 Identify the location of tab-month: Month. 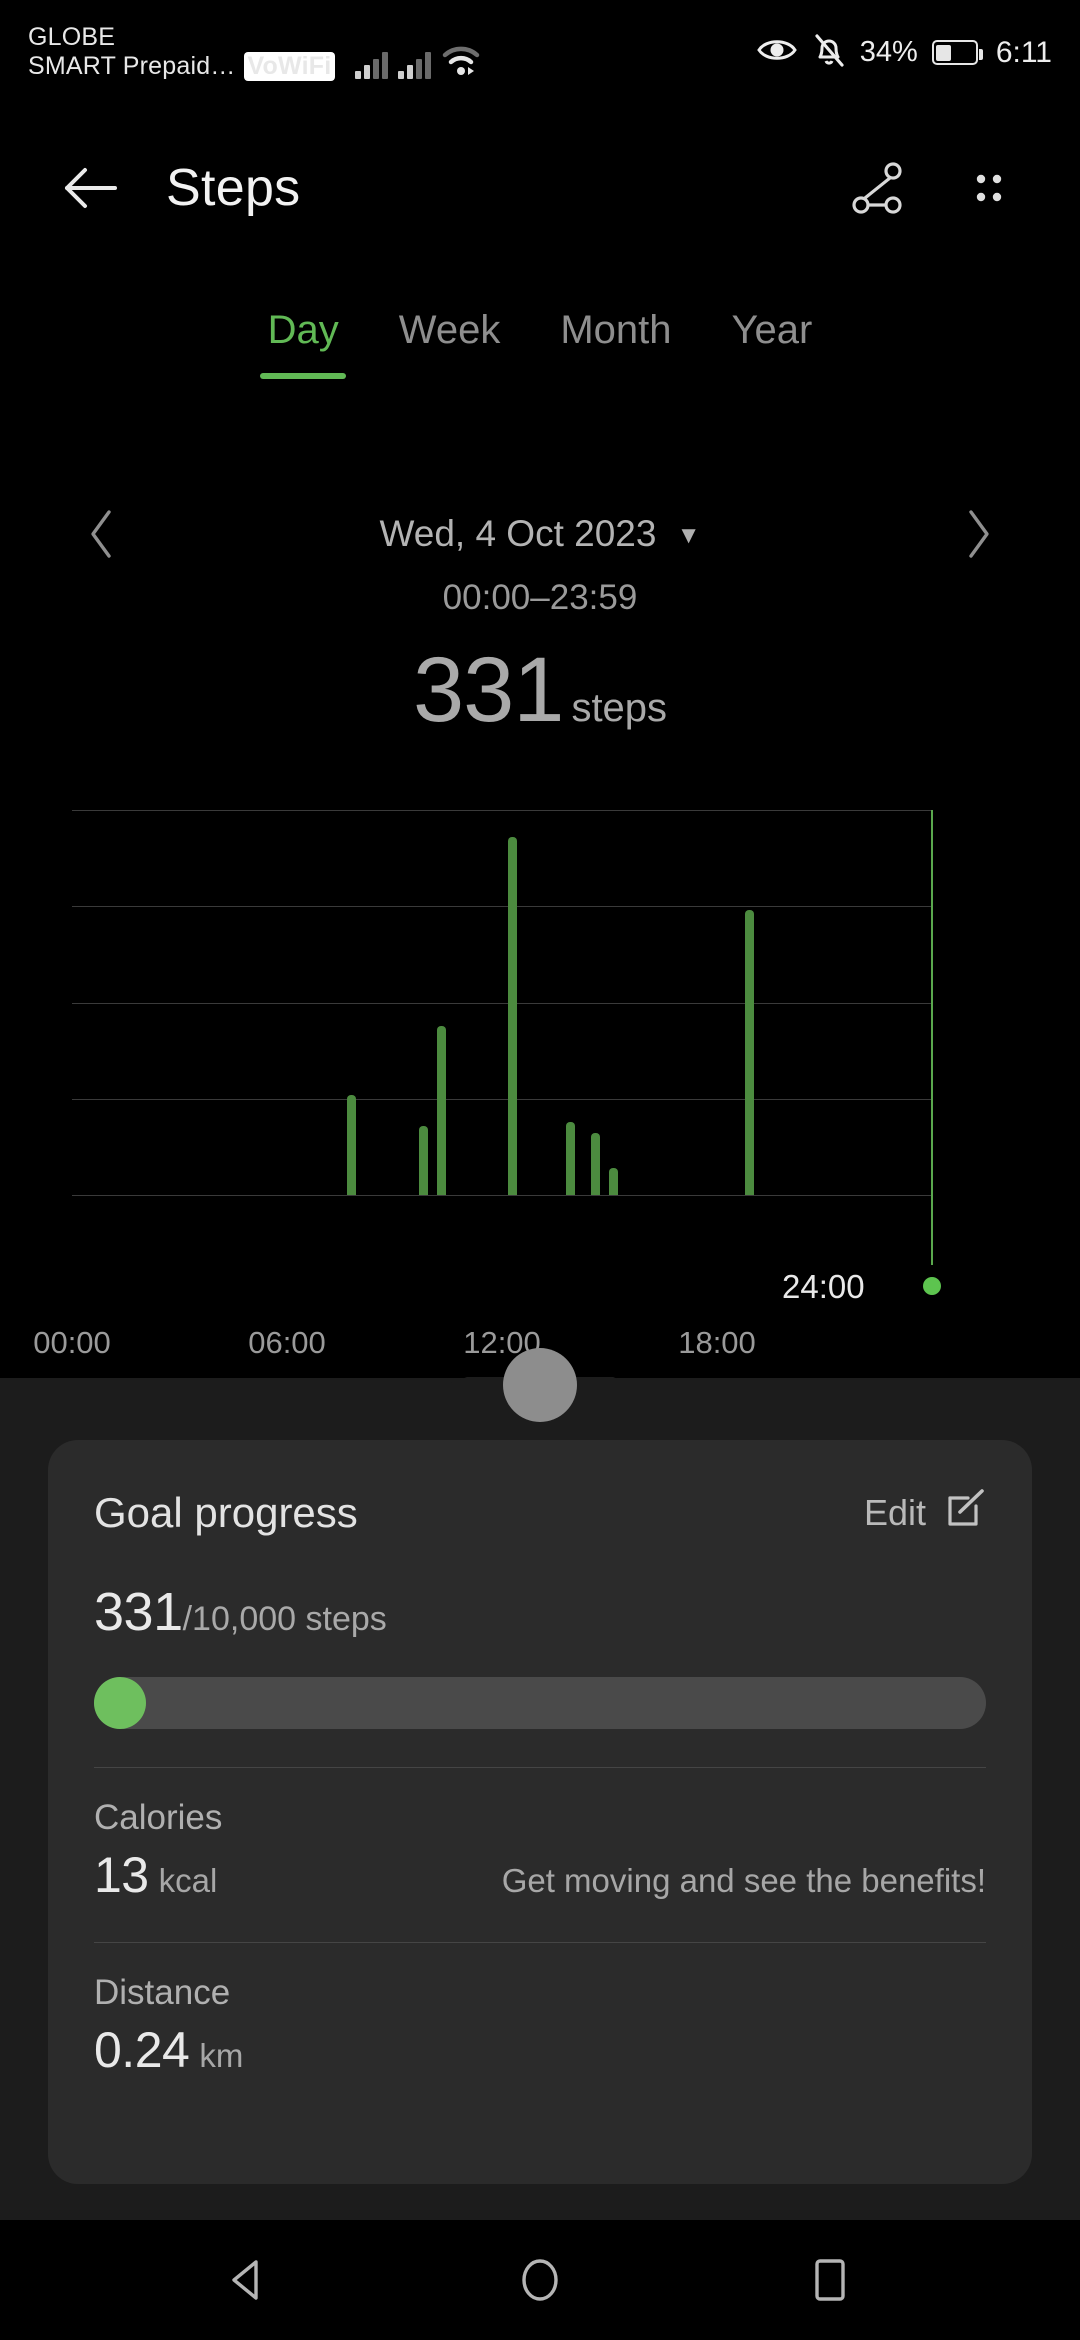
(615, 330).